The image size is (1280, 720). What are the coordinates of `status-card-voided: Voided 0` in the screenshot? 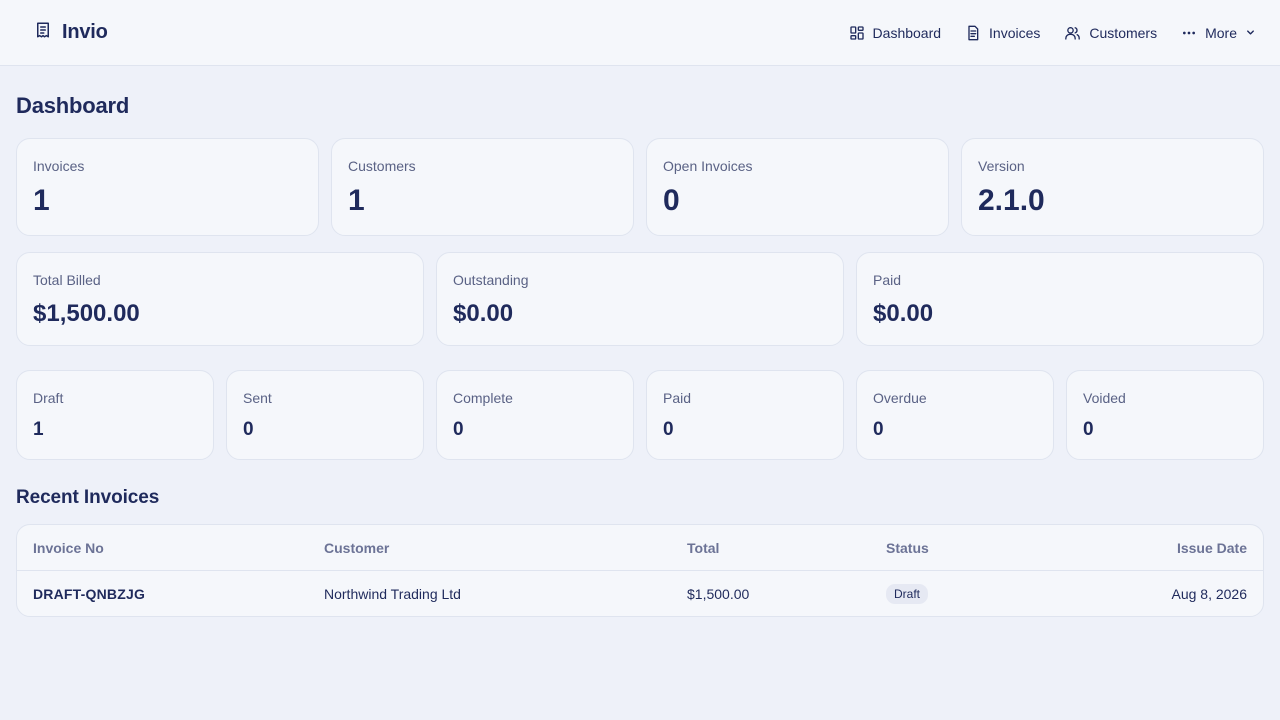 It's located at (1165, 415).